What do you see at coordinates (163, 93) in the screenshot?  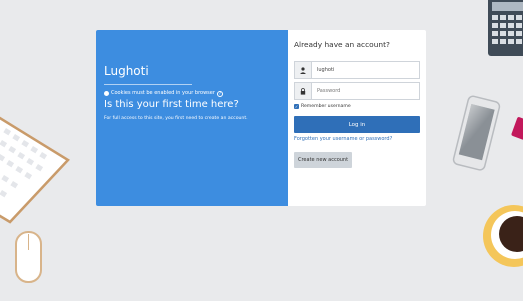 I see `cookies-notice-text: Cookies must be enabled in your browser` at bounding box center [163, 93].